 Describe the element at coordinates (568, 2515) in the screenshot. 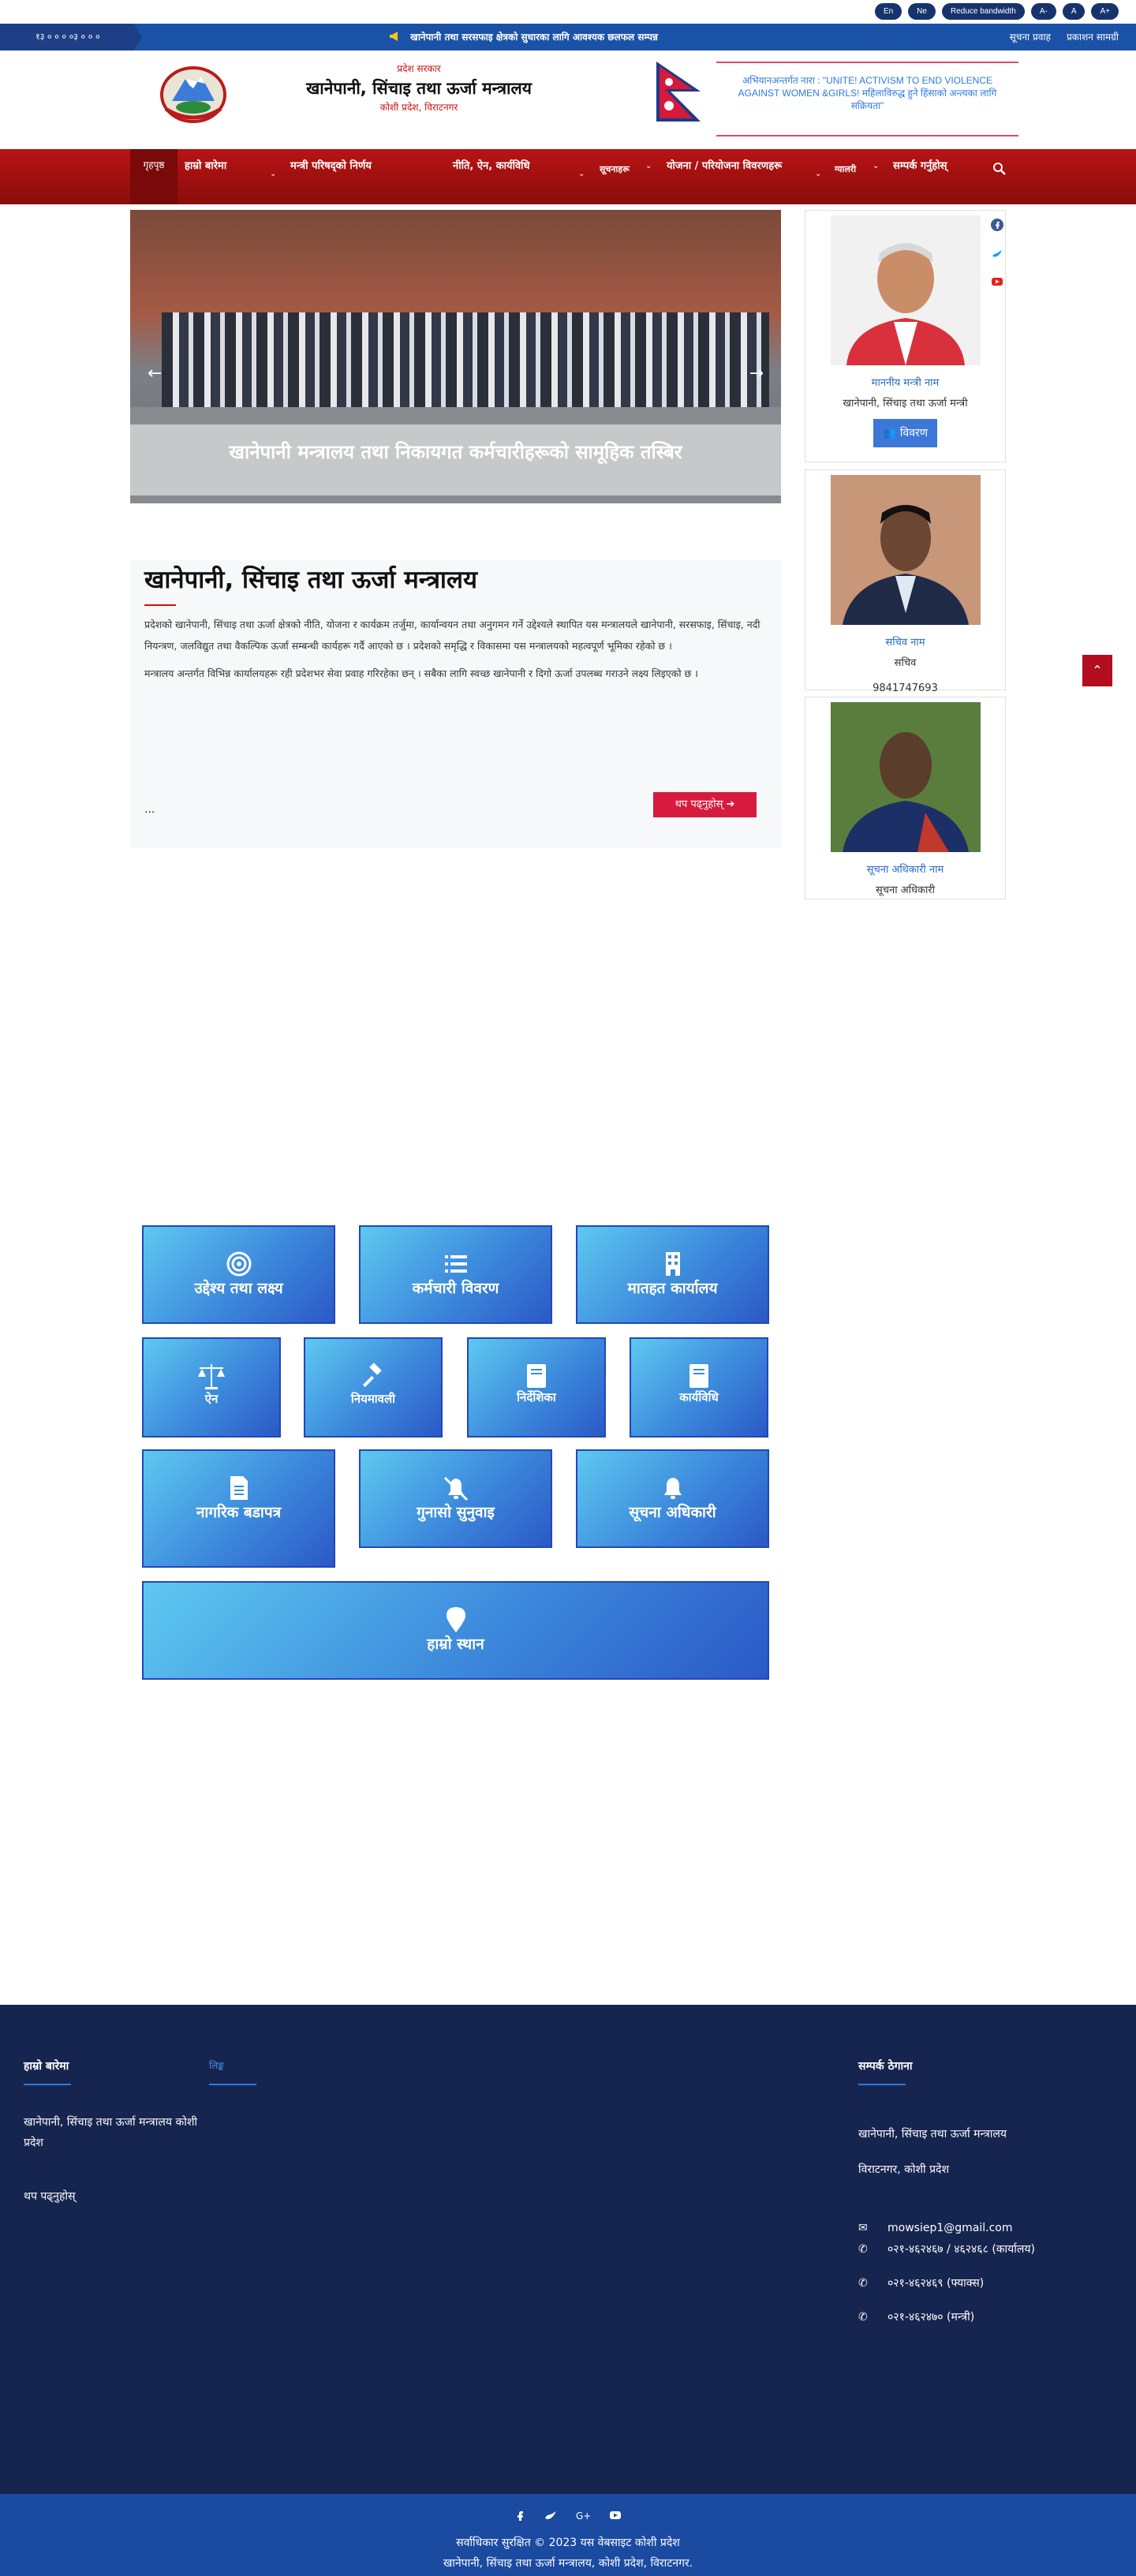

I see `footer-social-icons: G+` at that location.